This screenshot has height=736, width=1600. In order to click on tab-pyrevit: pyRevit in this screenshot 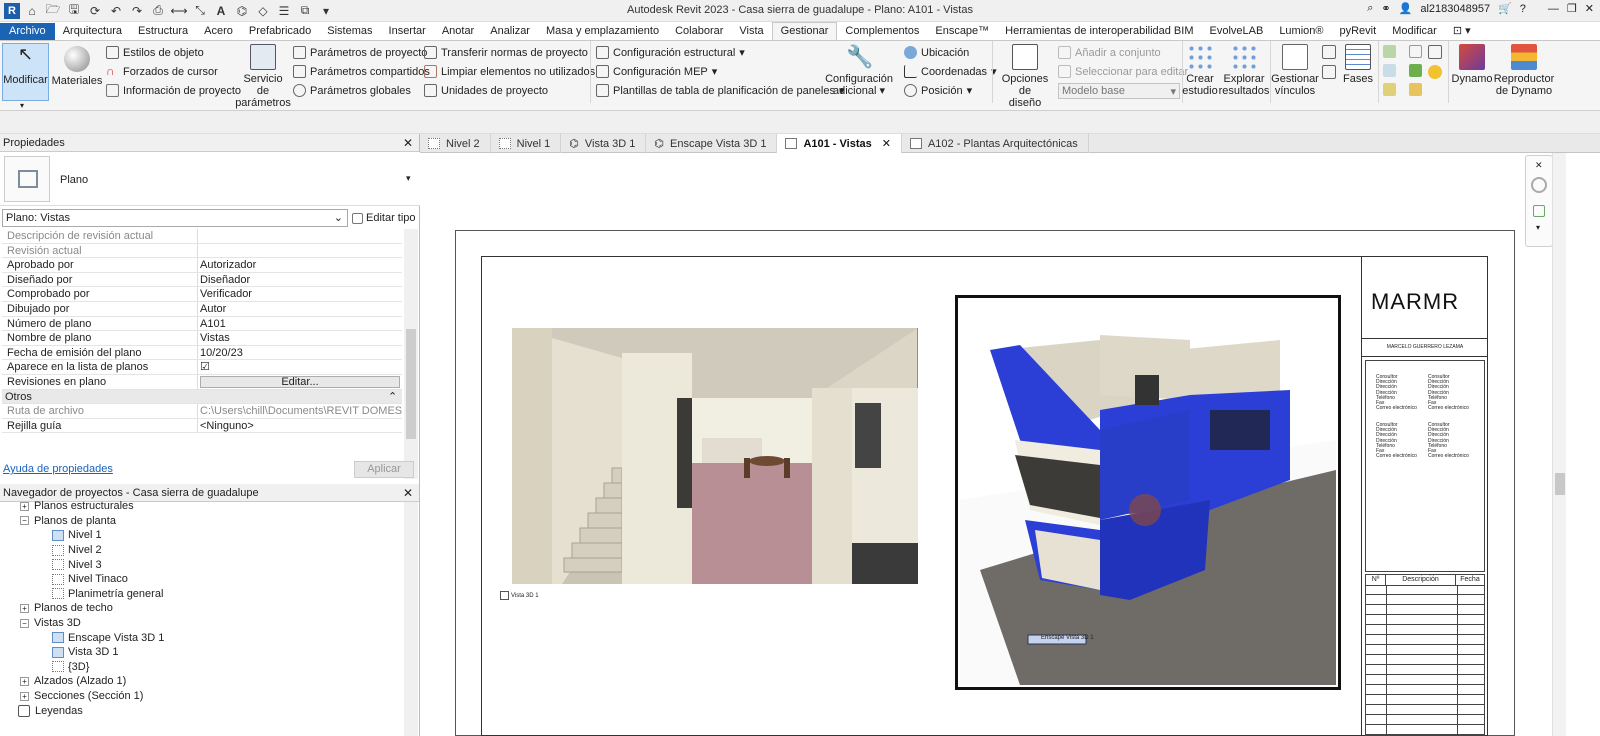, I will do `click(1358, 31)`.